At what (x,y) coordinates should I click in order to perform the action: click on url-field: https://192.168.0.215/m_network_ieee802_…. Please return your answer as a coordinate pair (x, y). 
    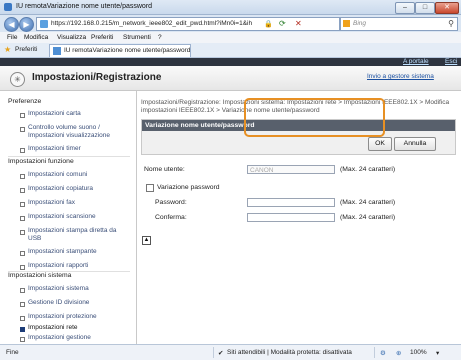
    Looking at the image, I should click on (188, 24).